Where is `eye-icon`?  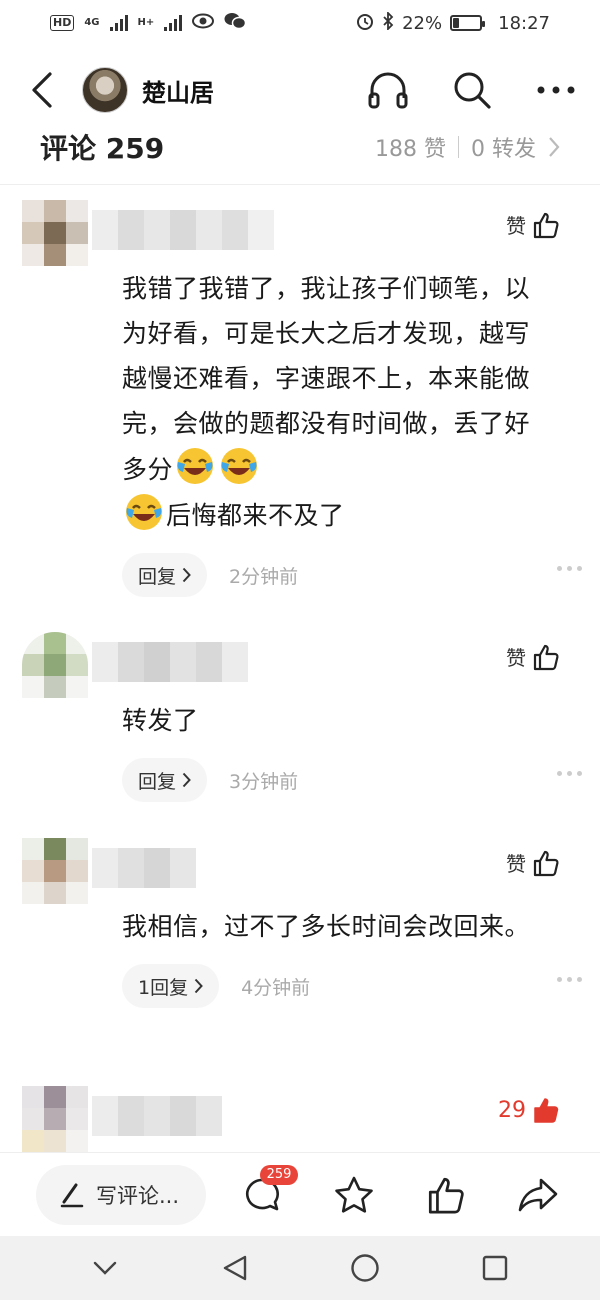
eye-icon is located at coordinates (203, 23).